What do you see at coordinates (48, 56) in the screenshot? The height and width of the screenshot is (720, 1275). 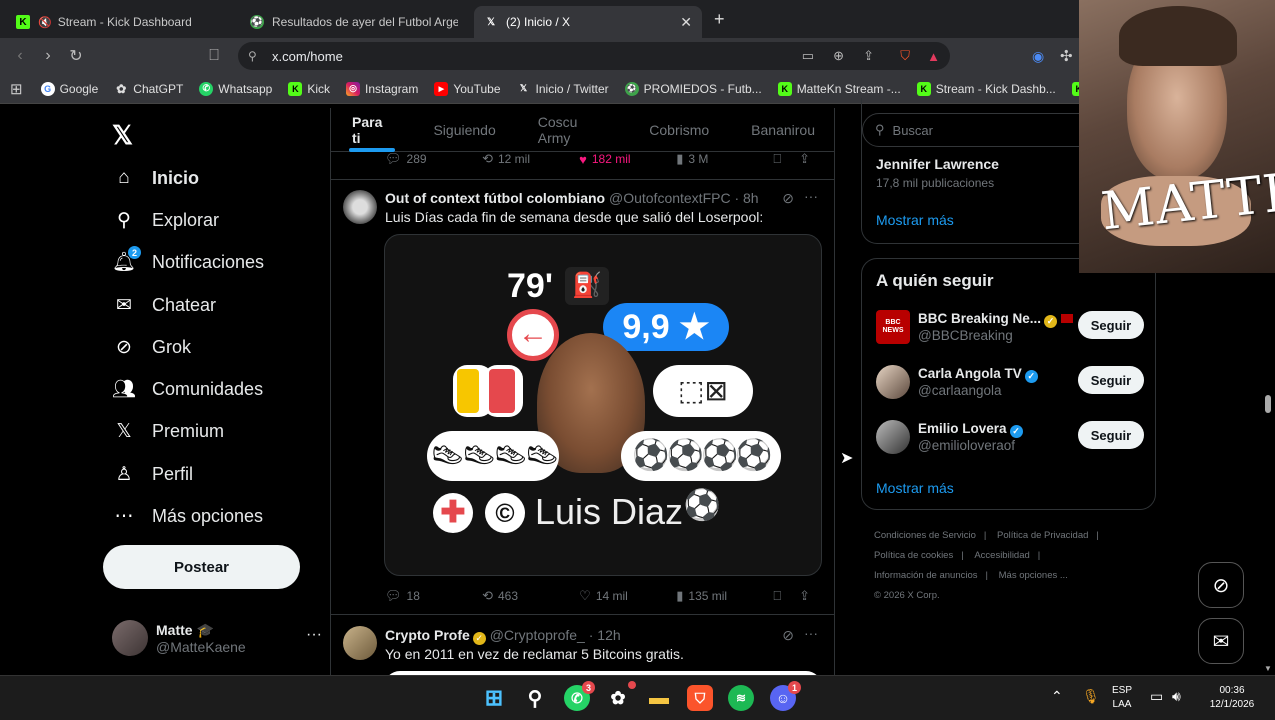 I see `forward-button: ›` at bounding box center [48, 56].